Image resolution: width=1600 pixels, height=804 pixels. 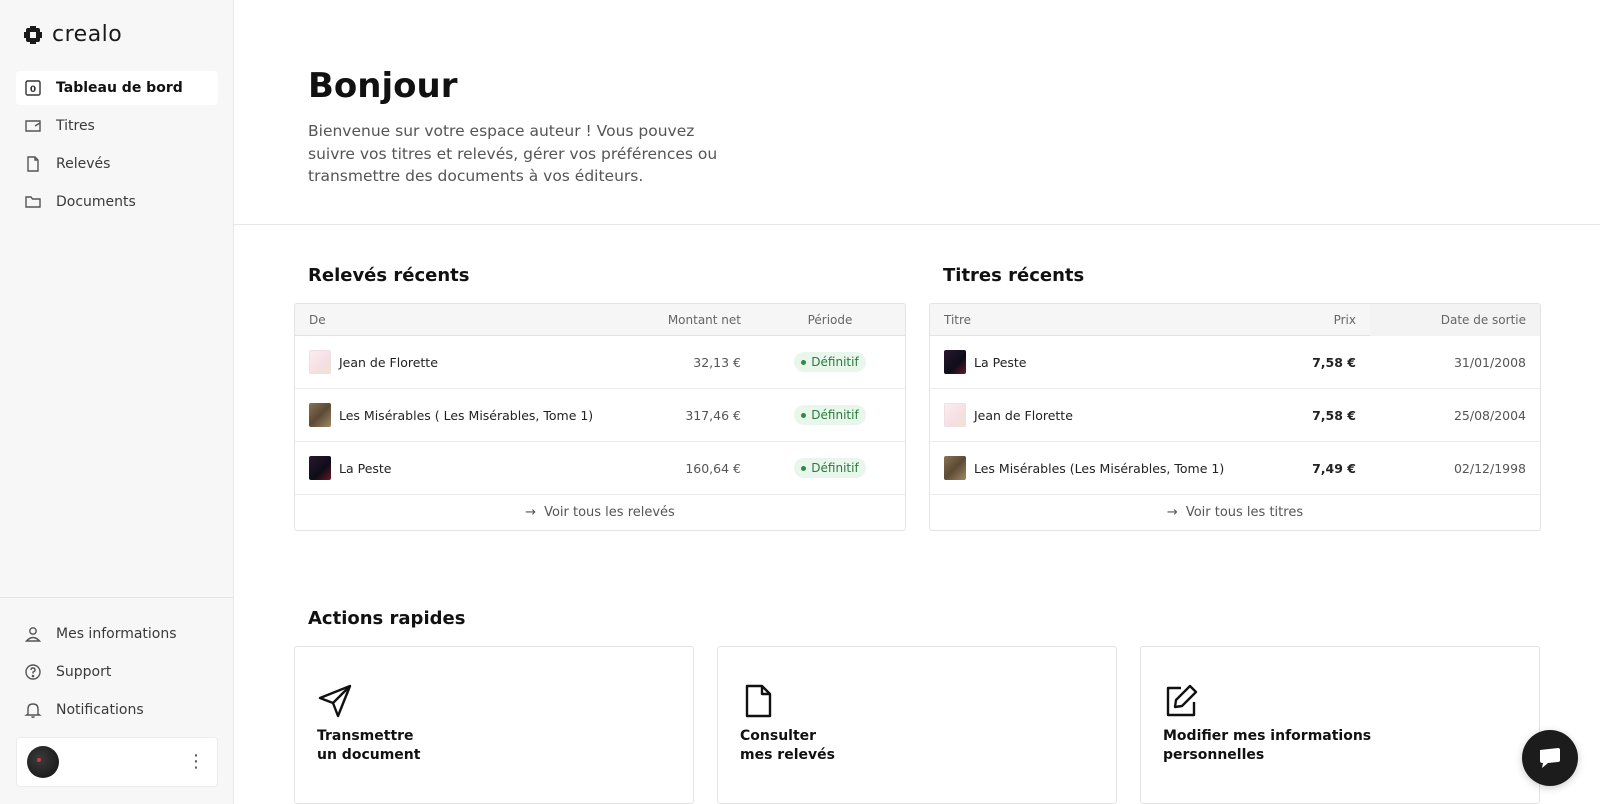 What do you see at coordinates (33, 126) in the screenshot?
I see `book-icon` at bounding box center [33, 126].